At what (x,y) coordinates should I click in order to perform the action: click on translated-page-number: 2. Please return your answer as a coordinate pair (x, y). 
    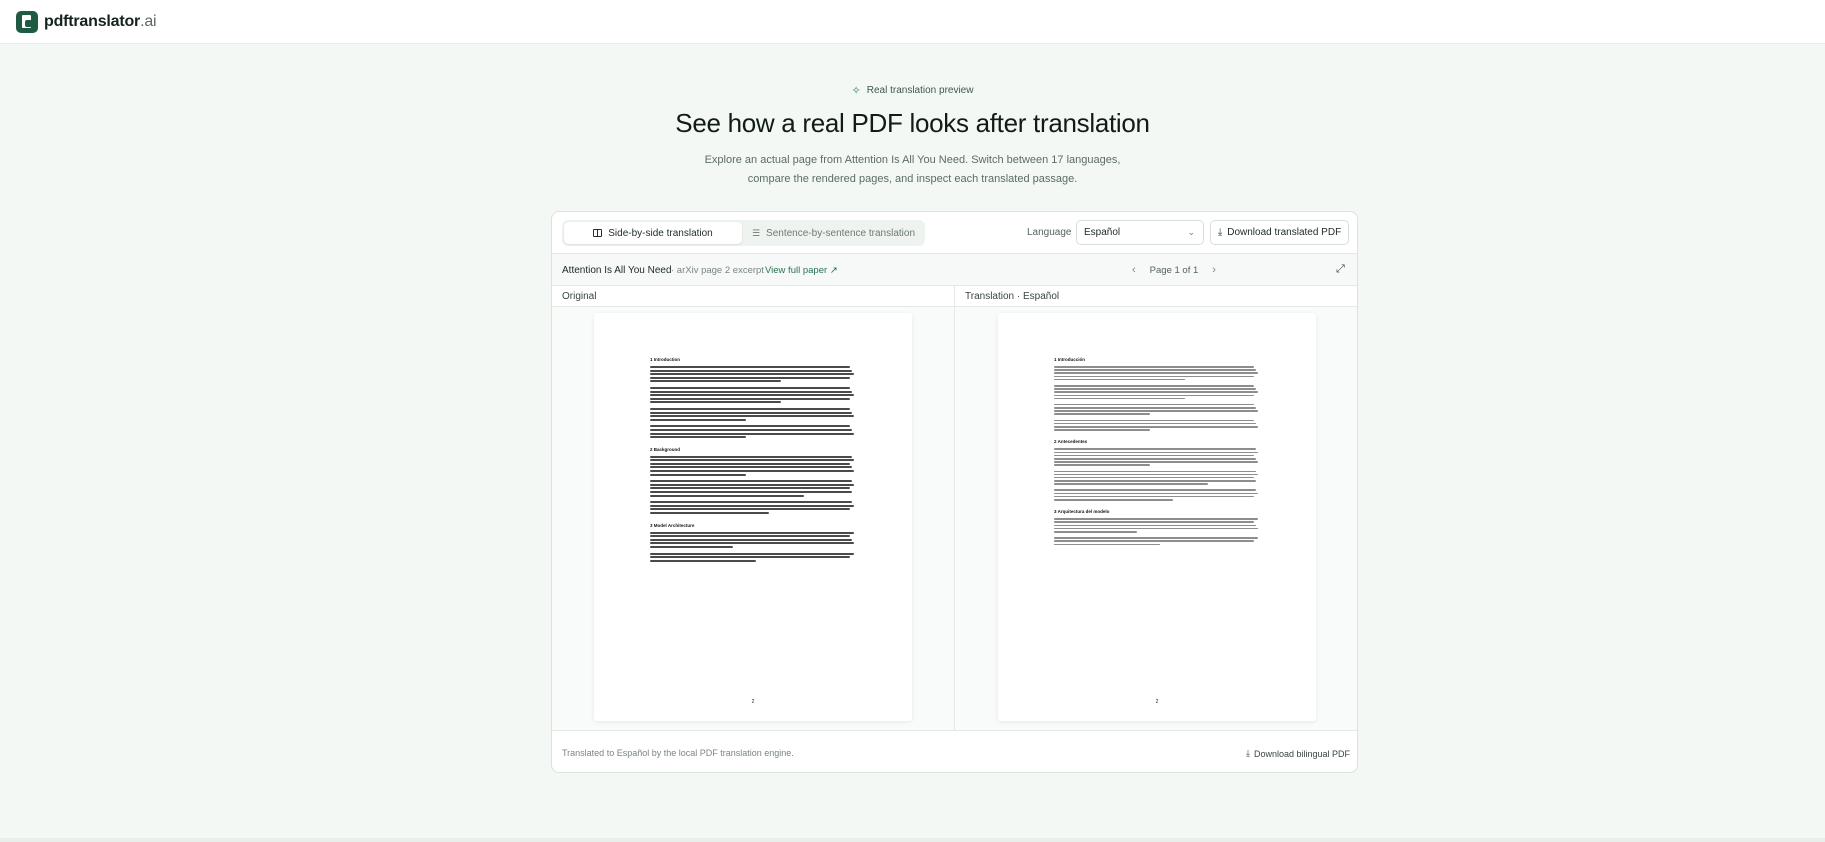
    Looking at the image, I should click on (1157, 702).